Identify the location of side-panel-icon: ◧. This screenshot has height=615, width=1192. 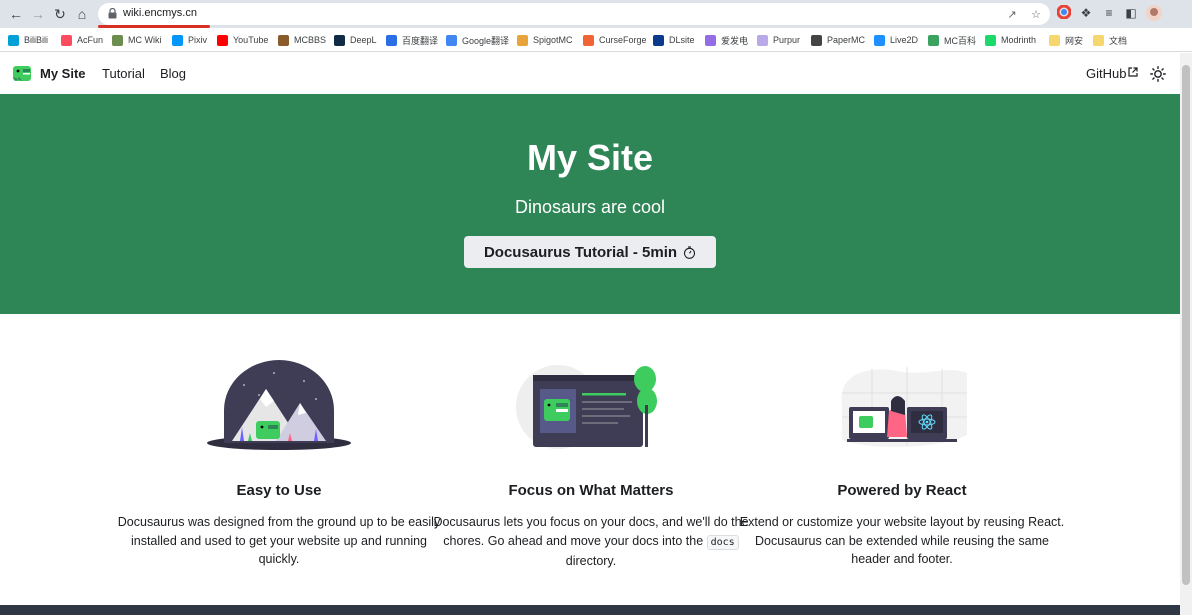
(1131, 13).